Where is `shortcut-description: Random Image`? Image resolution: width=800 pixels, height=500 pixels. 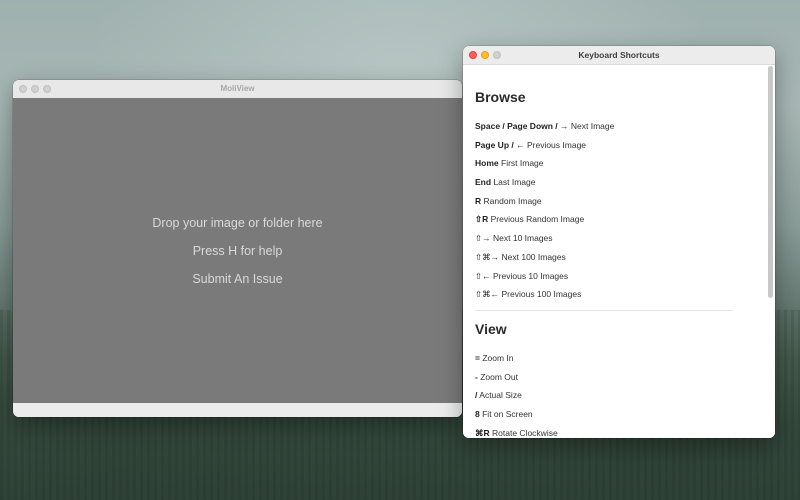
shortcut-description: Random Image is located at coordinates (512, 200).